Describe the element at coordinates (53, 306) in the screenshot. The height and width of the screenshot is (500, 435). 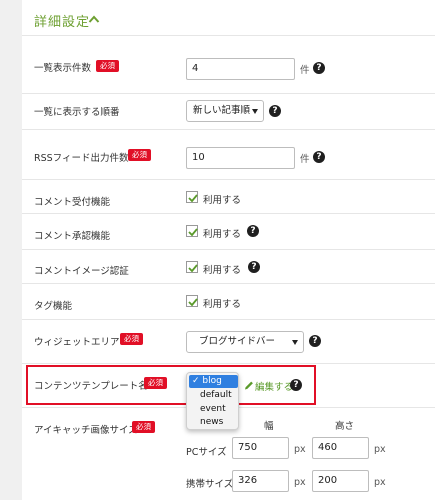
I see `tag-label: タグ機能` at that location.